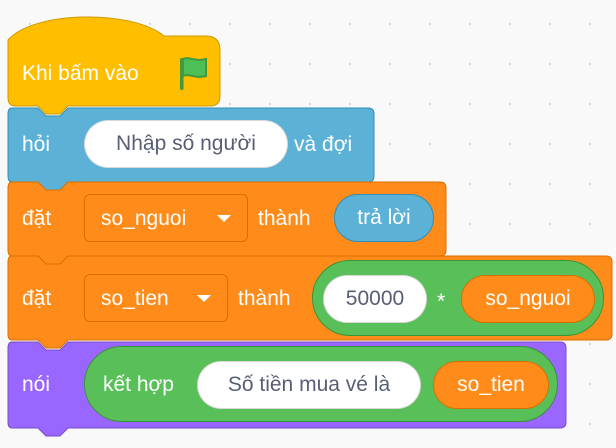 The width and height of the screenshot is (616, 448). I want to click on set-so-nguoi-block: đặt so_nguoi thành trả lời, so click(227, 222).